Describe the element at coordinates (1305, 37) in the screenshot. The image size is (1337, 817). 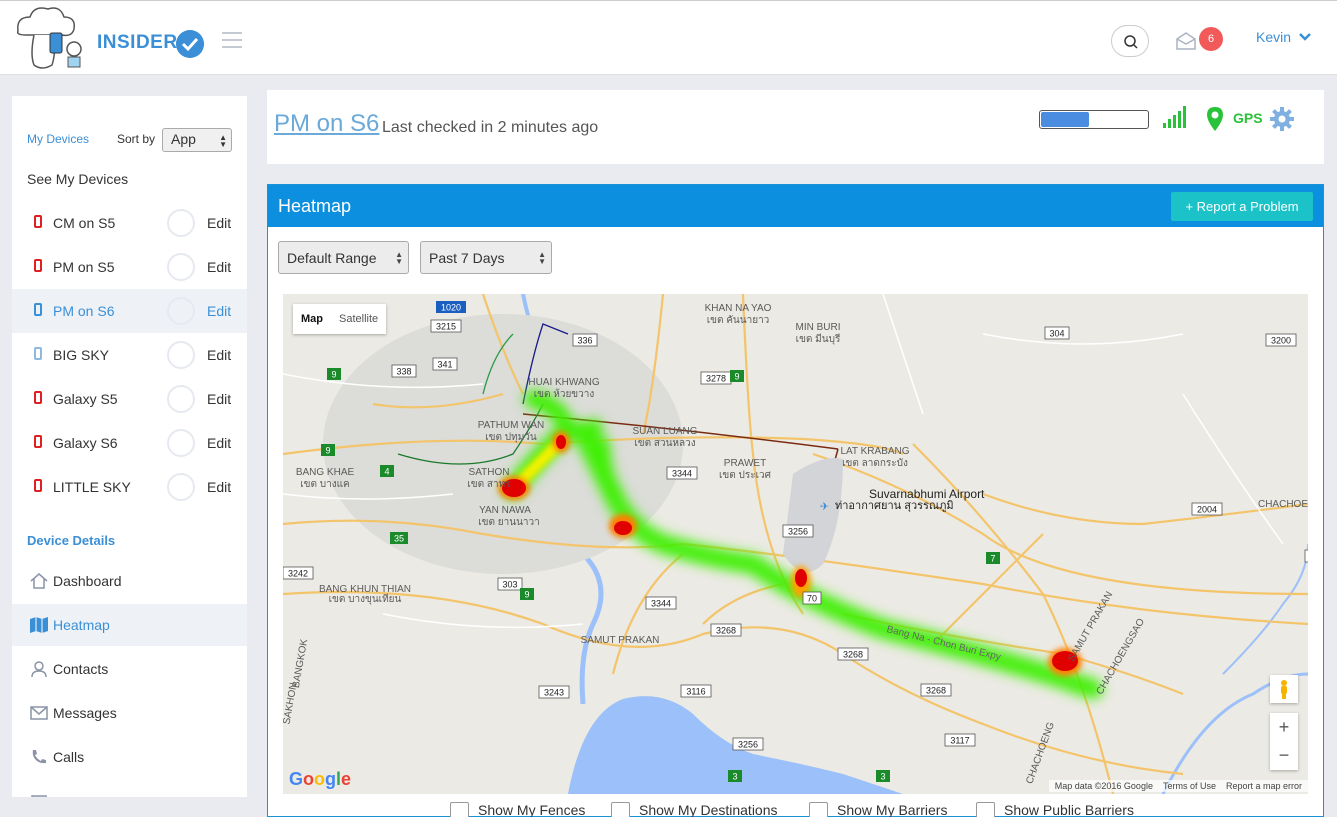
I see `chevron-down-icon` at that location.